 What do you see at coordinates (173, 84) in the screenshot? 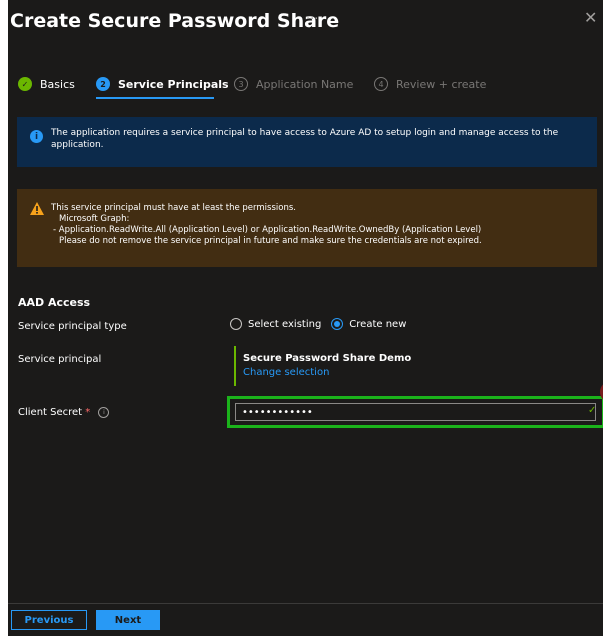
I see `step-label: Service Principals` at bounding box center [173, 84].